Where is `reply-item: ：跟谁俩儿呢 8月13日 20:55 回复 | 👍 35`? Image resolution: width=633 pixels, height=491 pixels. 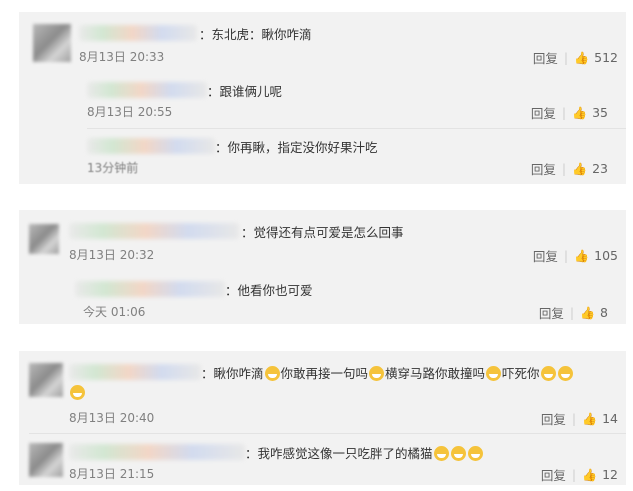 reply-item: ：跟谁俩儿呢 8月13日 20:55 回复 | 👍 35 is located at coordinates (349, 100).